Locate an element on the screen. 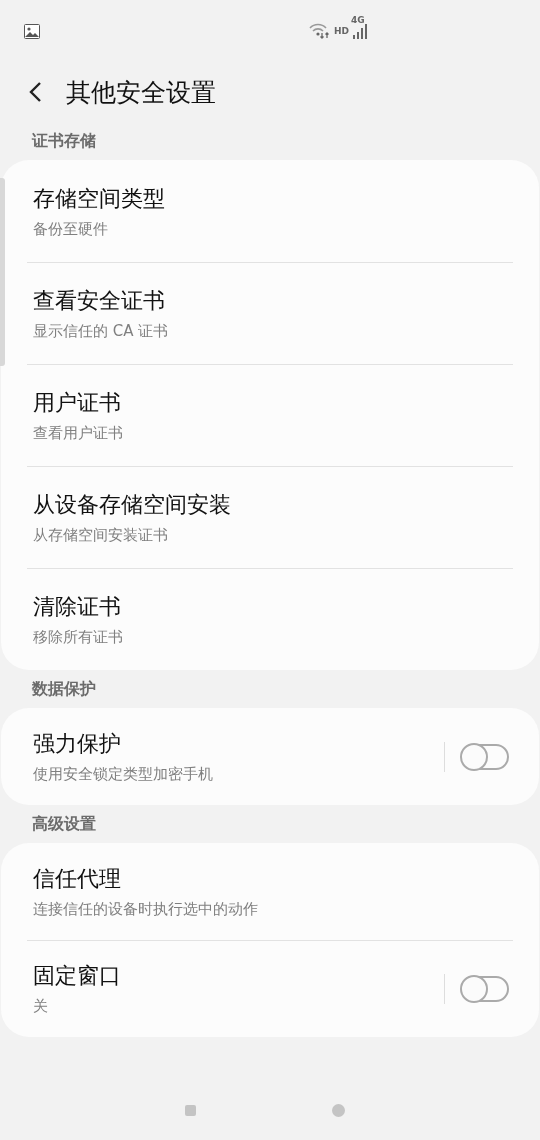 This screenshot has width=540, height=1140. home-button is located at coordinates (338, 1110).